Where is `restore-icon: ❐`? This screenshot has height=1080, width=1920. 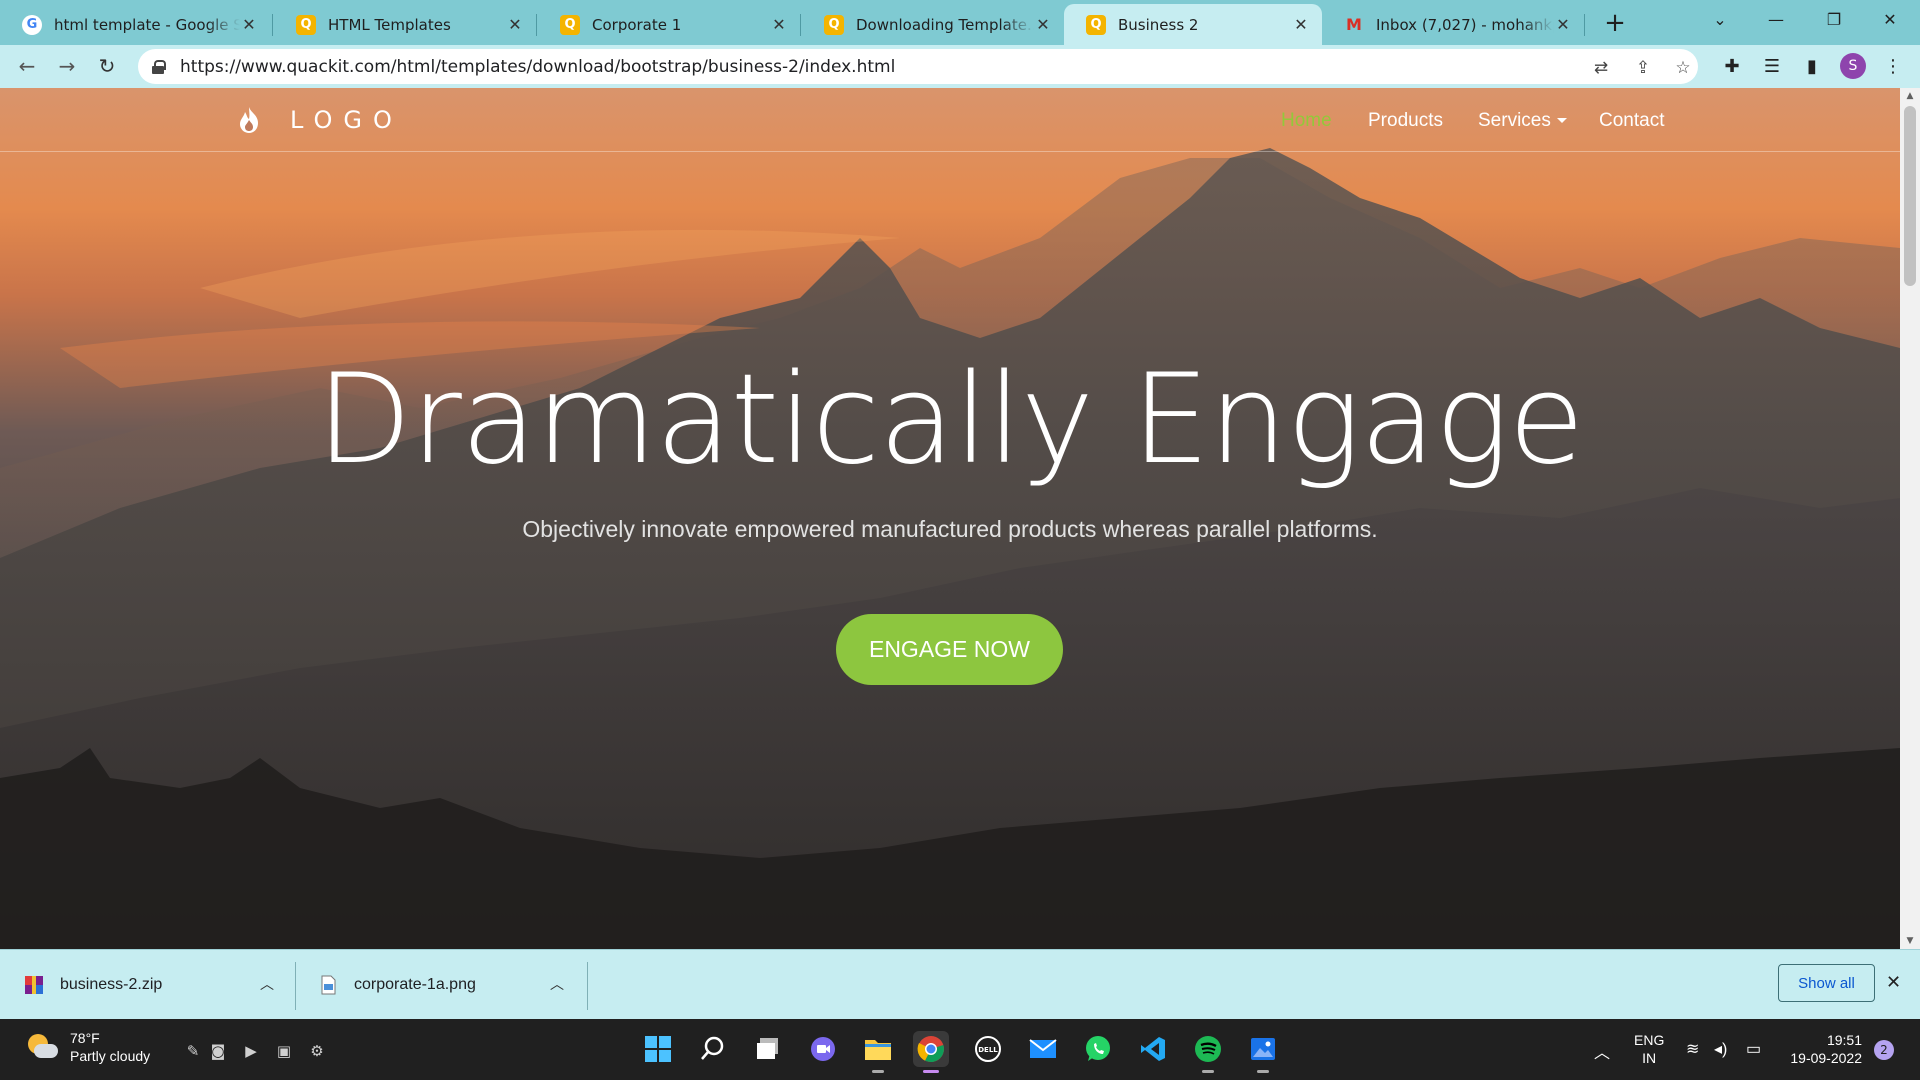
restore-icon: ❐ is located at coordinates (1834, 19).